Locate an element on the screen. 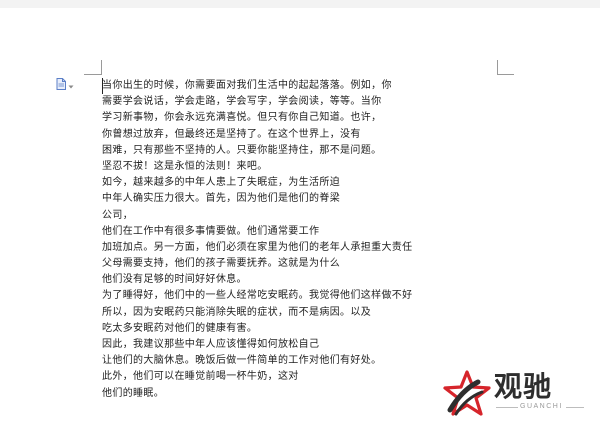  document-options-icon is located at coordinates (61, 84).